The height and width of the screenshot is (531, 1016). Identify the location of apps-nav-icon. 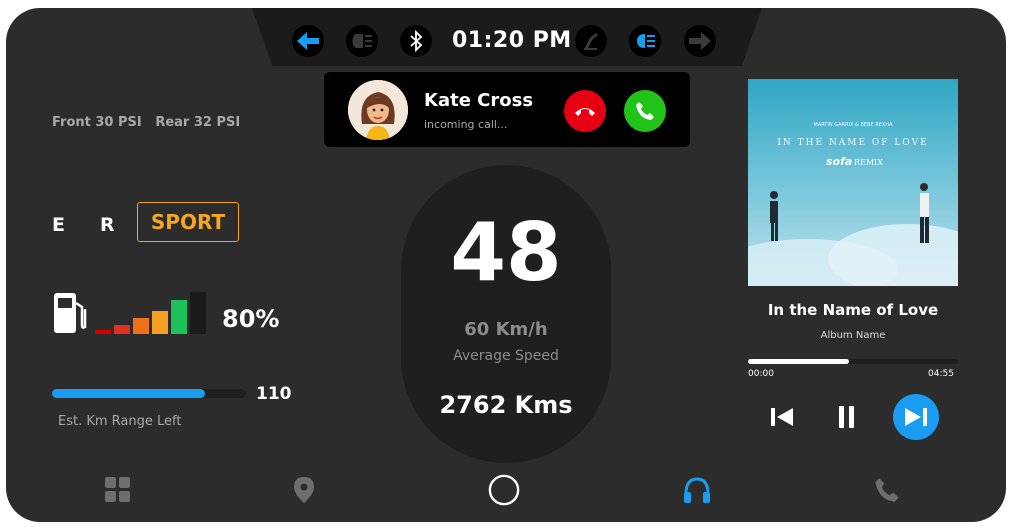
(118, 490).